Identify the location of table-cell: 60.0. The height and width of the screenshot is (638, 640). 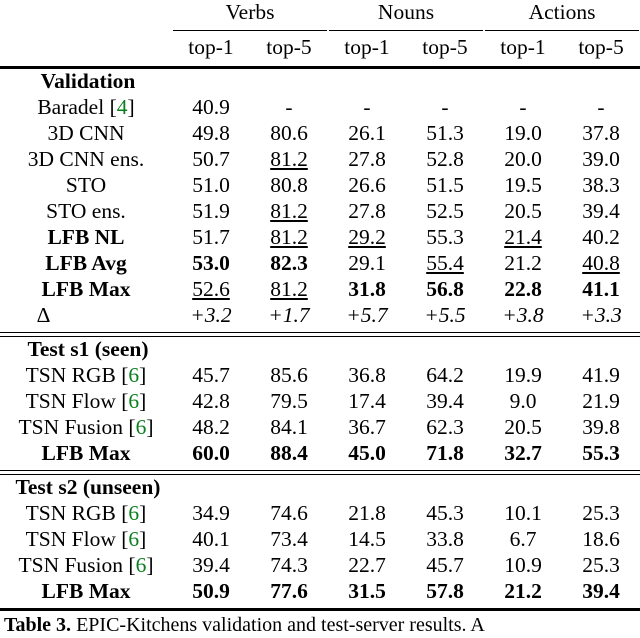
(211, 454).